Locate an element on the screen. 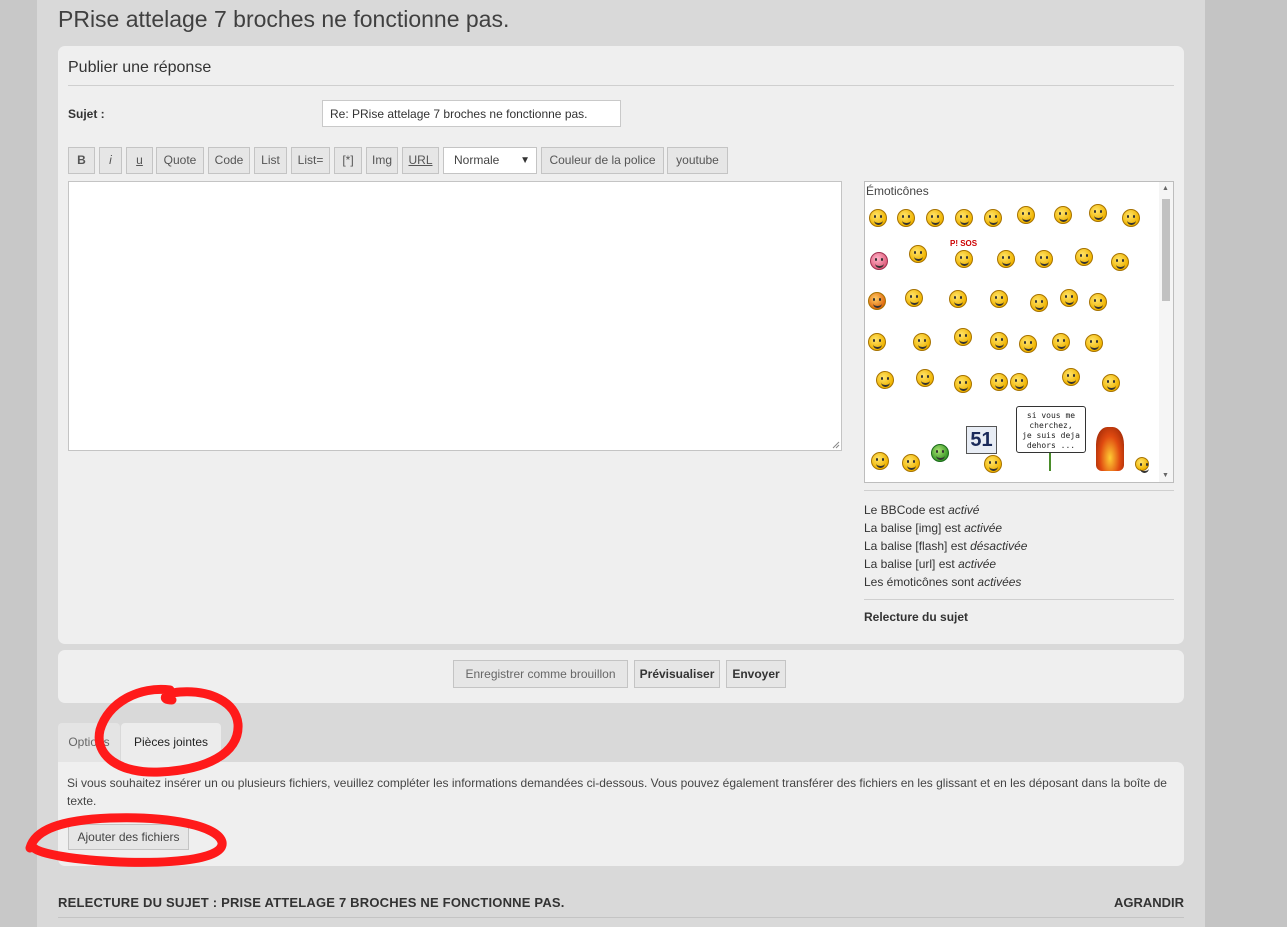 The image size is (1287, 927). list-button: List is located at coordinates (270, 160).